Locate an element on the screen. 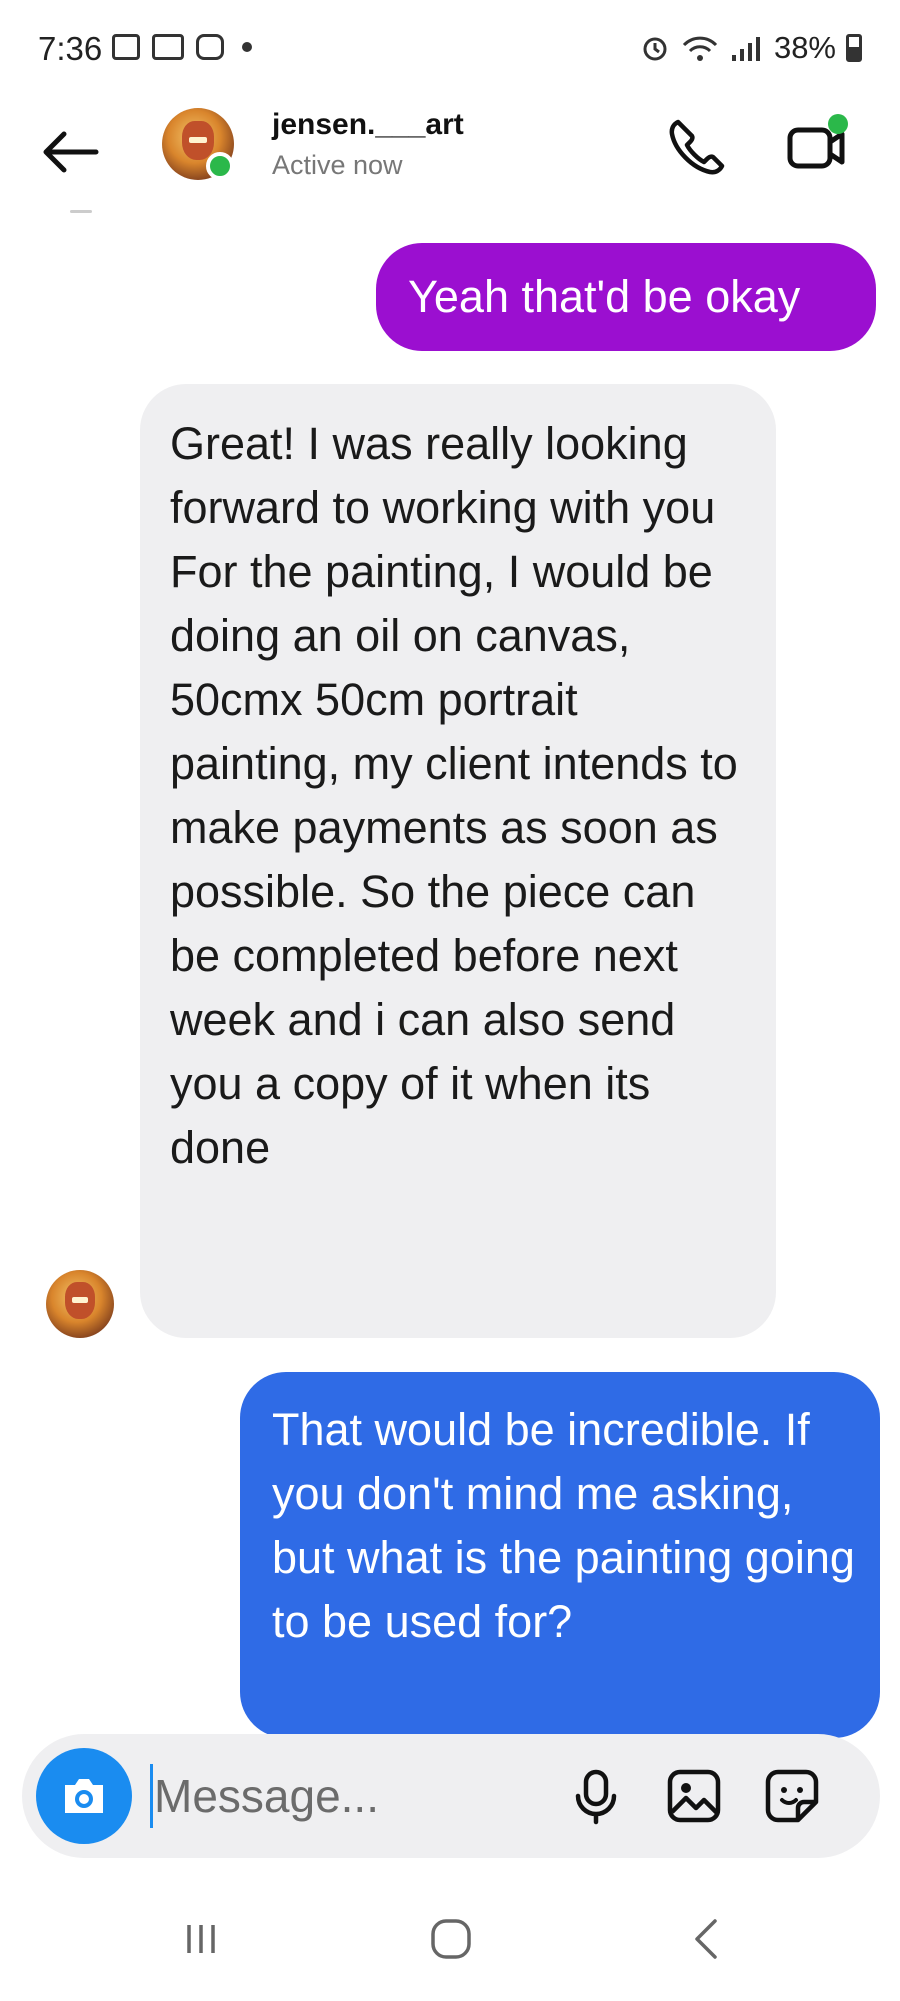 This screenshot has height=2001, width=900. microphone-icon is located at coordinates (596, 1796).